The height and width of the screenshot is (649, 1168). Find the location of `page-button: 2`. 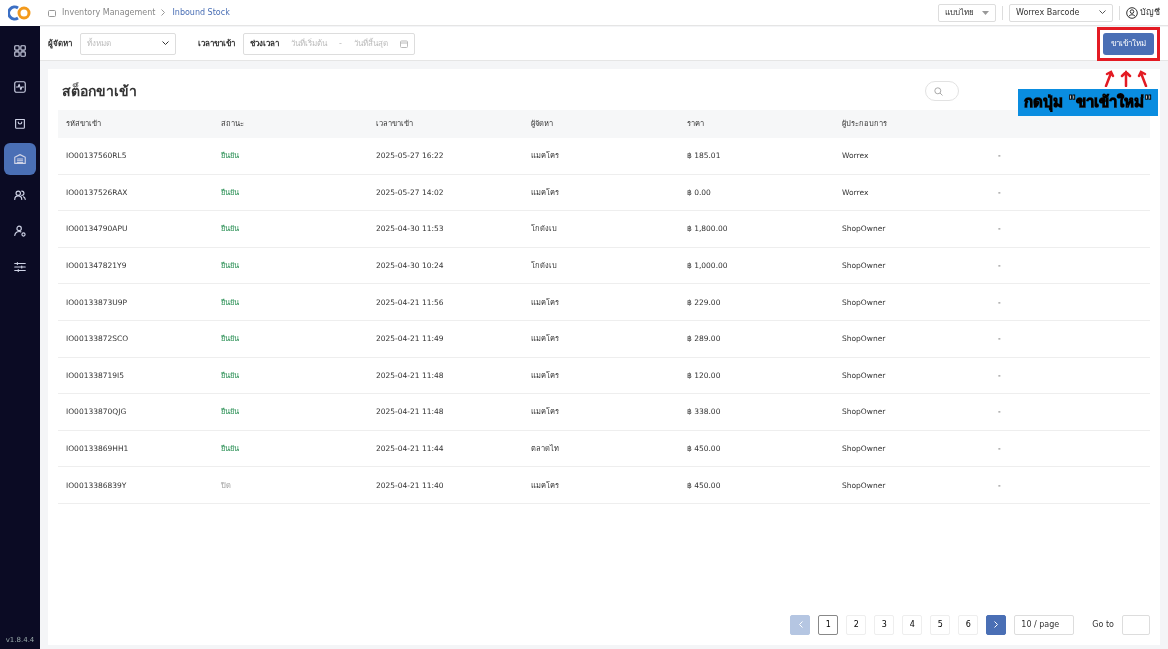

page-button: 2 is located at coordinates (856, 625).